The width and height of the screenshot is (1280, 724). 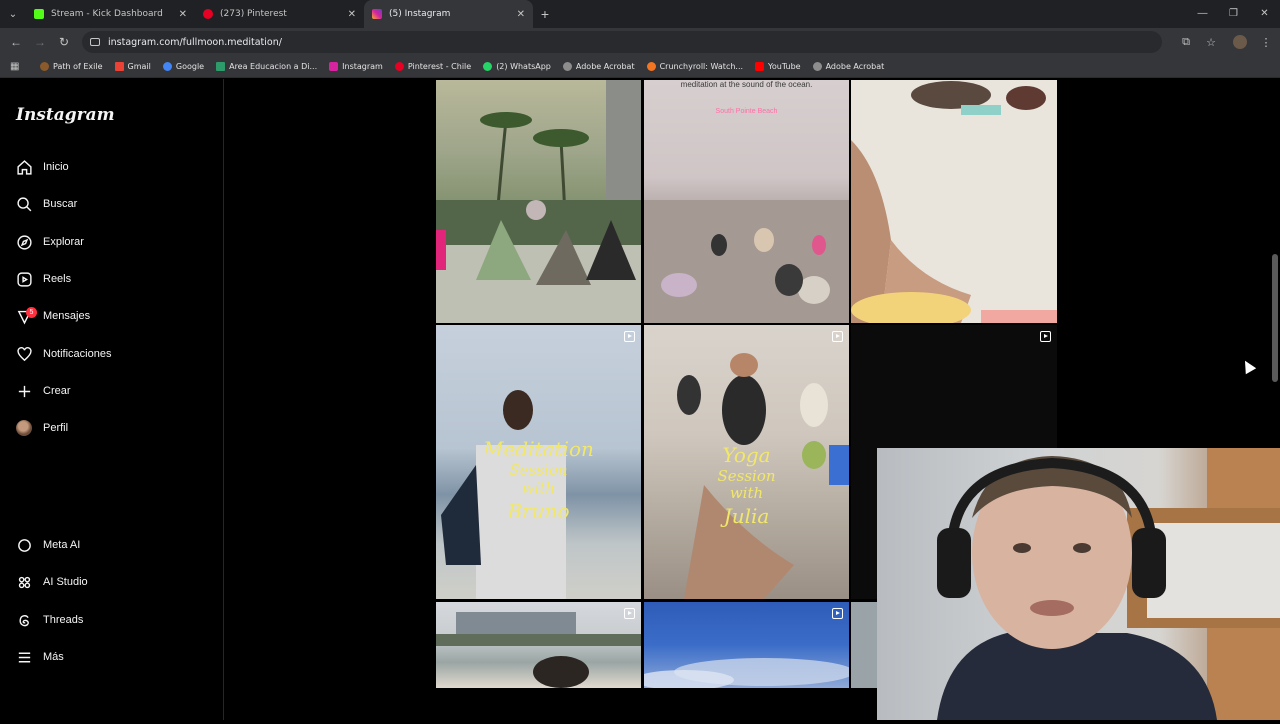 I want to click on nav-threads: Threads, so click(x=48, y=620).